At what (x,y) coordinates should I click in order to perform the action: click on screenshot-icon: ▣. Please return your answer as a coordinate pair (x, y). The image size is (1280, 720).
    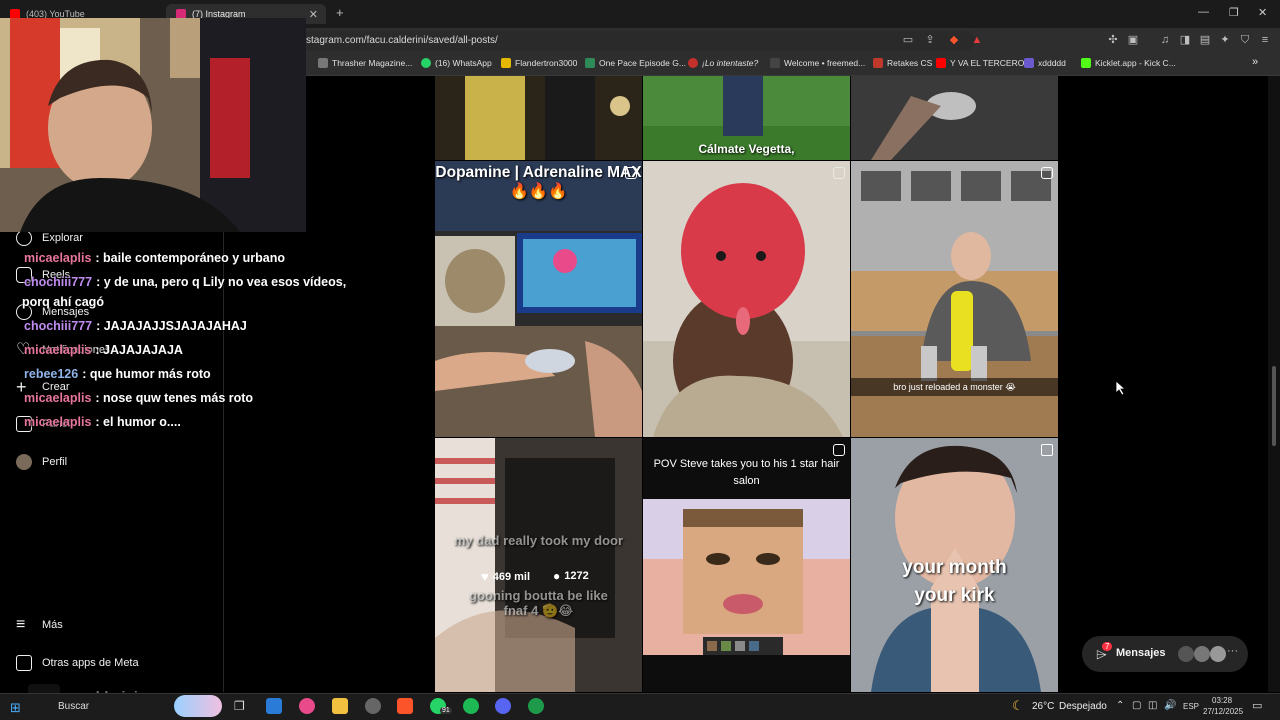
    Looking at the image, I should click on (1133, 40).